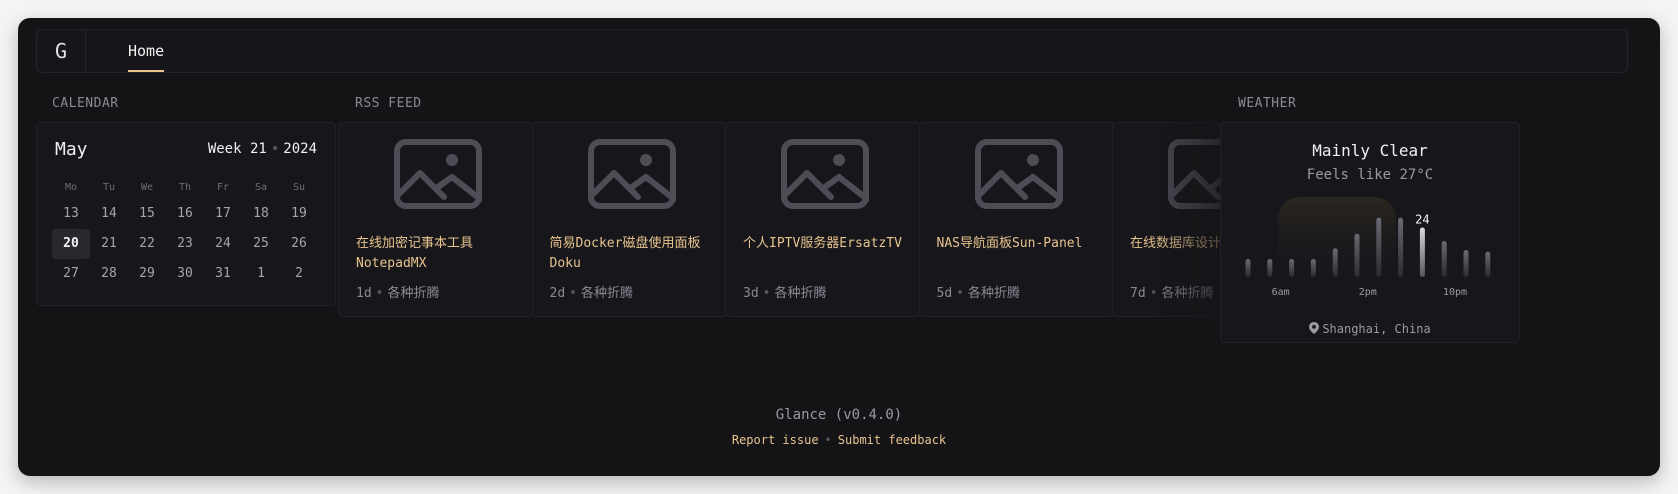 This screenshot has height=494, width=1678. I want to click on weather-widget: Mainly Clear Feels like 27°C 24 6am 2pm, so click(1370, 232).